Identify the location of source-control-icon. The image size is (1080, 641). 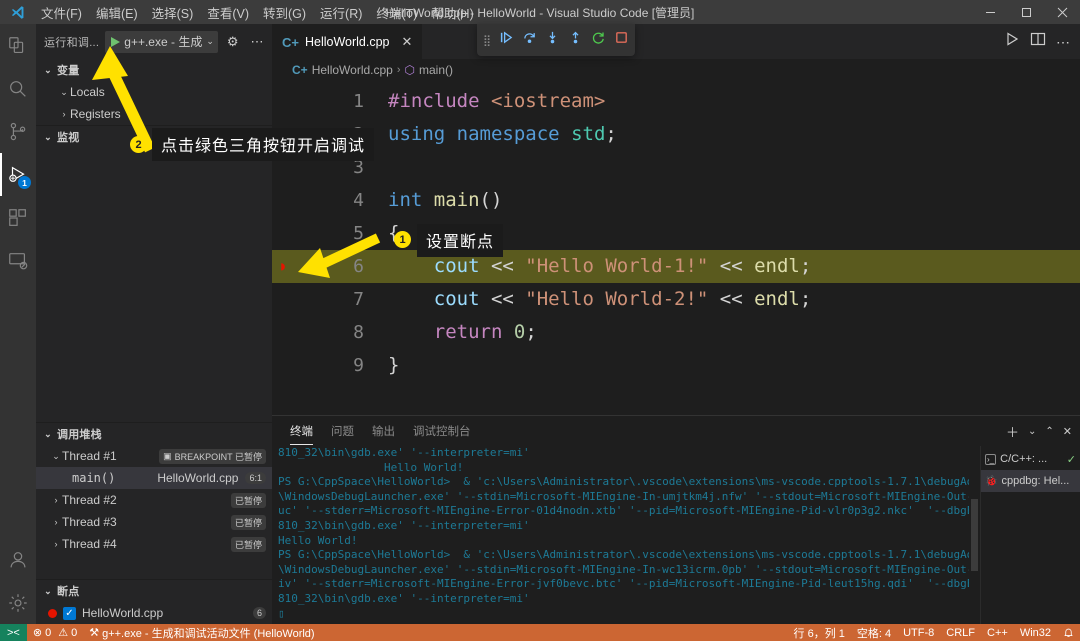
(18, 131).